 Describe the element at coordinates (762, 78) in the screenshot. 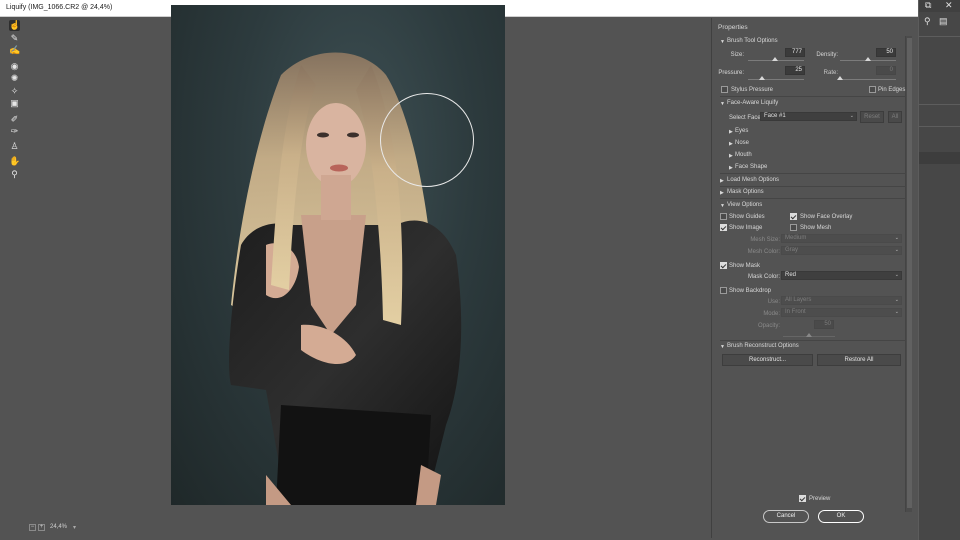

I see `pressure-slider-handle` at that location.